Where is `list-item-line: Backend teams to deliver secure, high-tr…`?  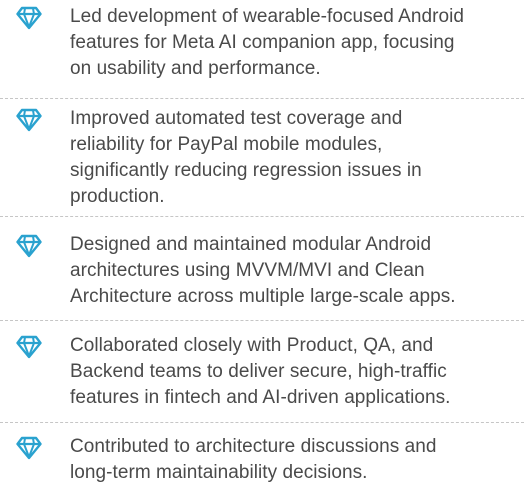 list-item-line: Backend teams to deliver secure, high-tr… is located at coordinates (258, 371).